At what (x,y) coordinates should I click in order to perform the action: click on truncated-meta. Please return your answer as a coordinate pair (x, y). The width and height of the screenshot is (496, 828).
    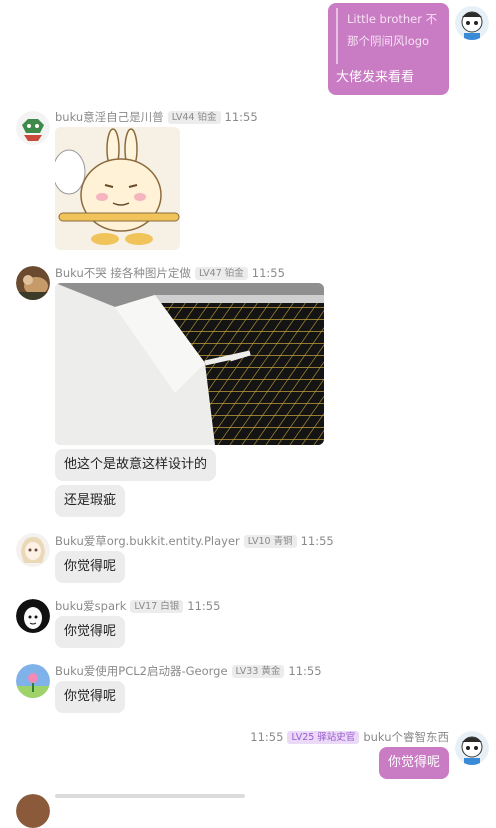
    Looking at the image, I should click on (150, 796).